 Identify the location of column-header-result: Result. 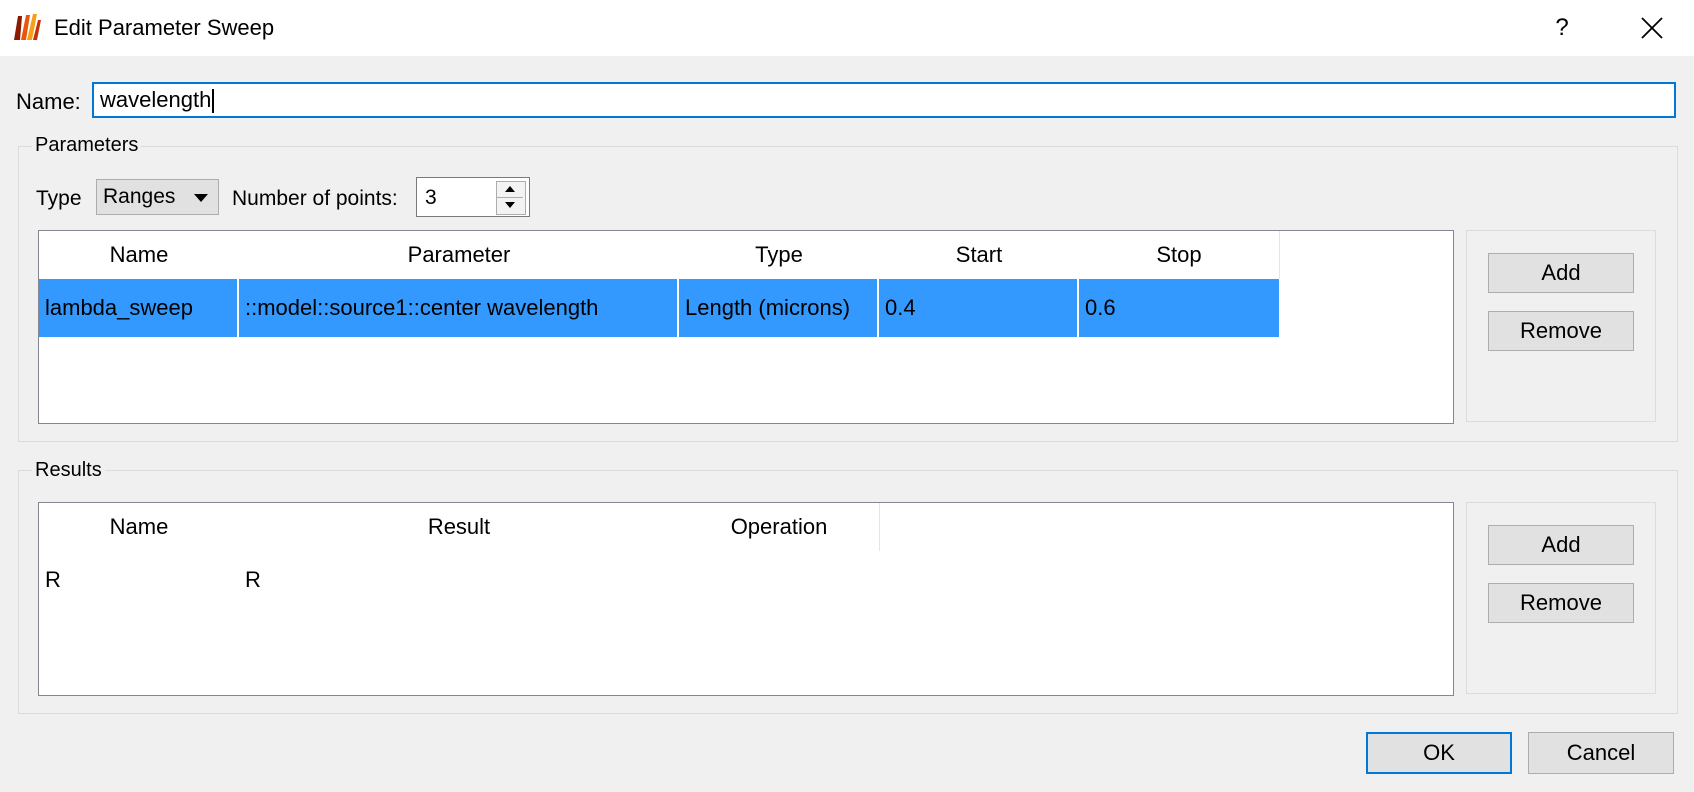
(459, 527).